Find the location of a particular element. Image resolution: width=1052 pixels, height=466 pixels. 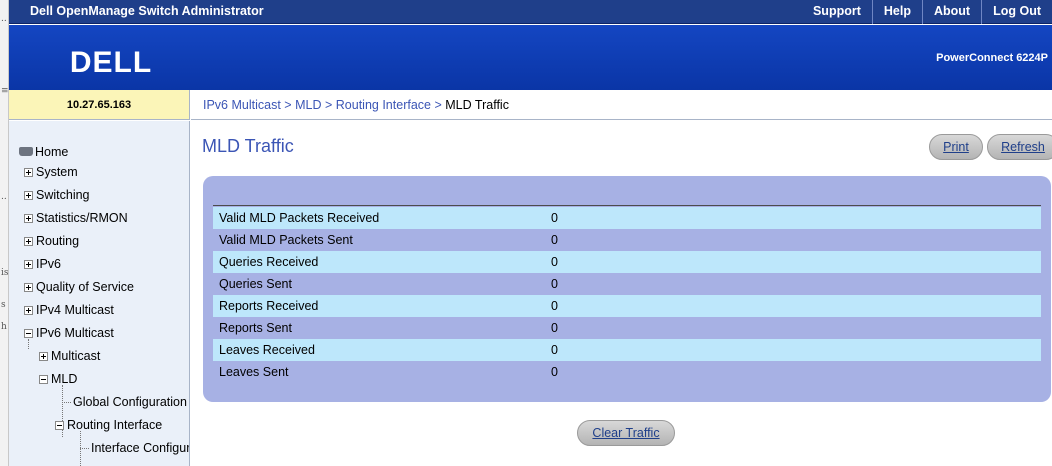

ip-address-box: 10.27.65.163 is located at coordinates (99, 105).